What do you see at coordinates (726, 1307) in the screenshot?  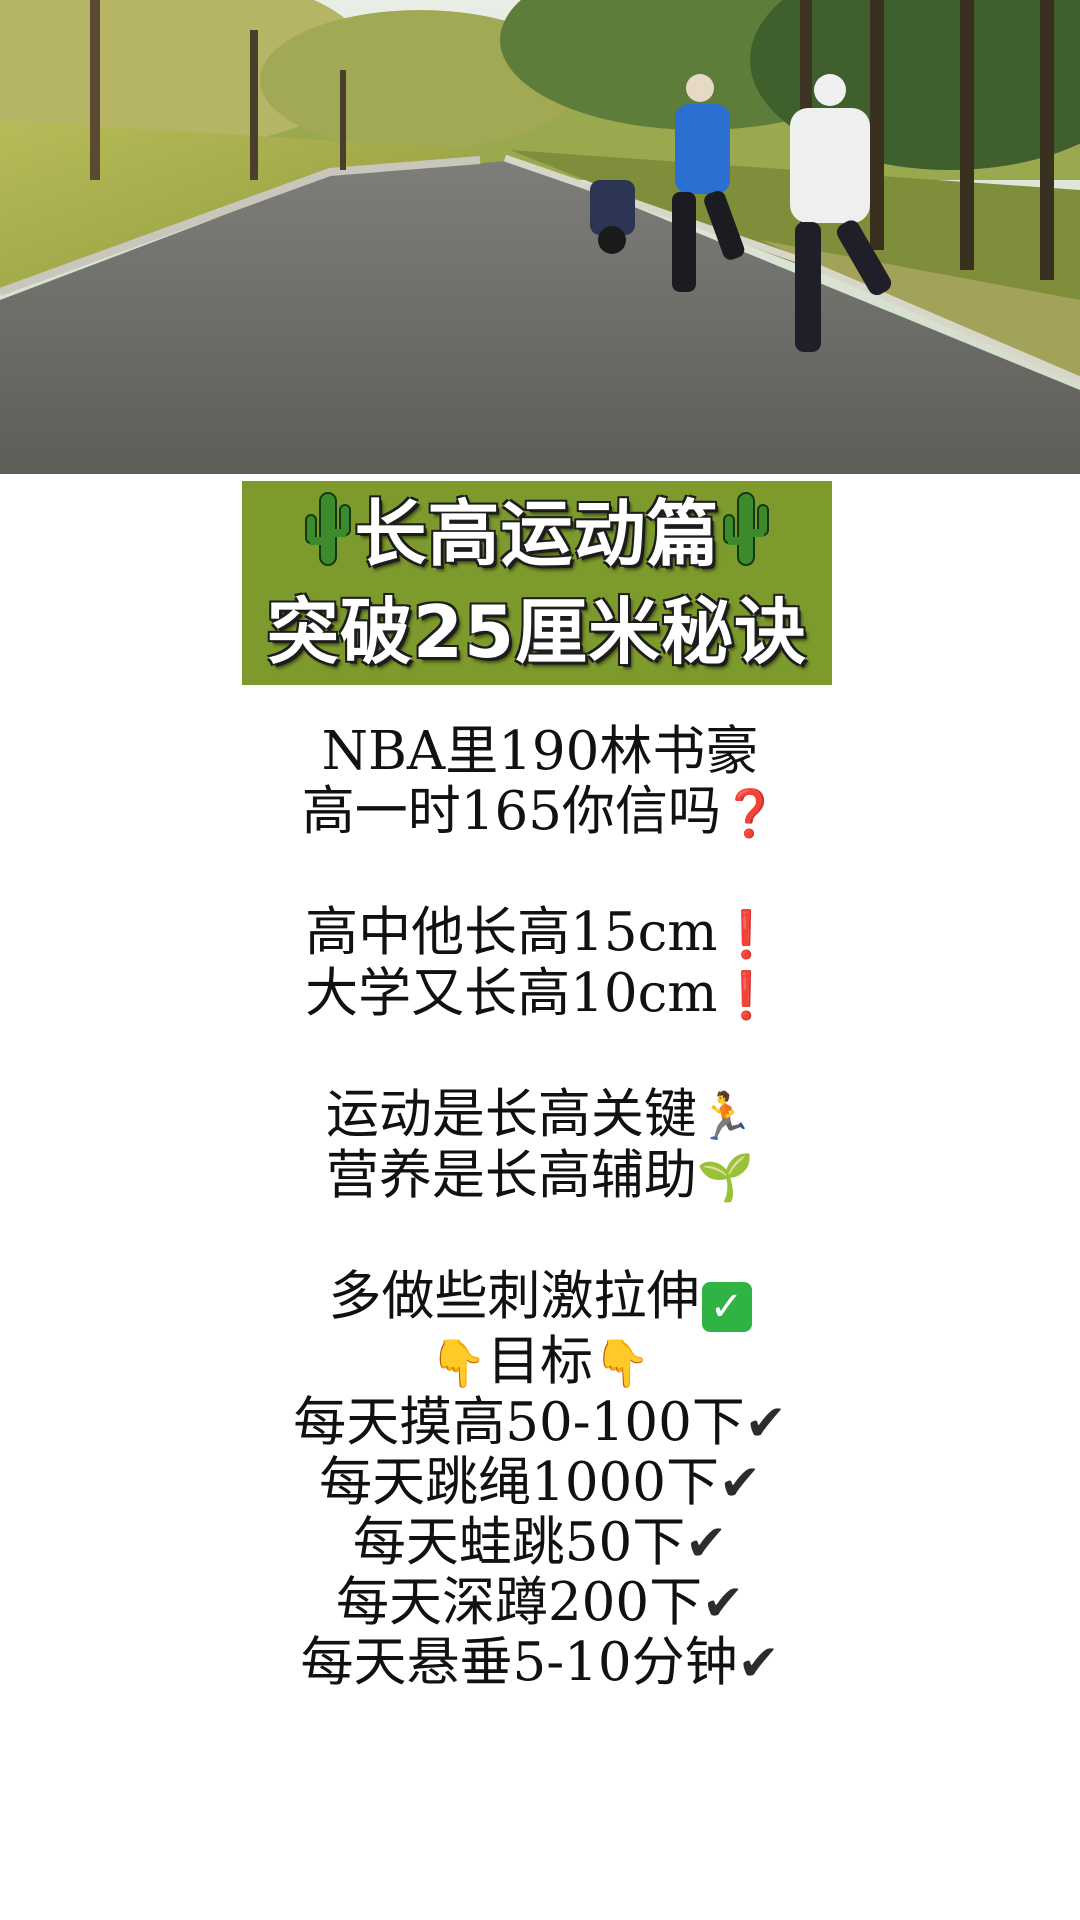 I see `checkbox-icon: ✓` at bounding box center [726, 1307].